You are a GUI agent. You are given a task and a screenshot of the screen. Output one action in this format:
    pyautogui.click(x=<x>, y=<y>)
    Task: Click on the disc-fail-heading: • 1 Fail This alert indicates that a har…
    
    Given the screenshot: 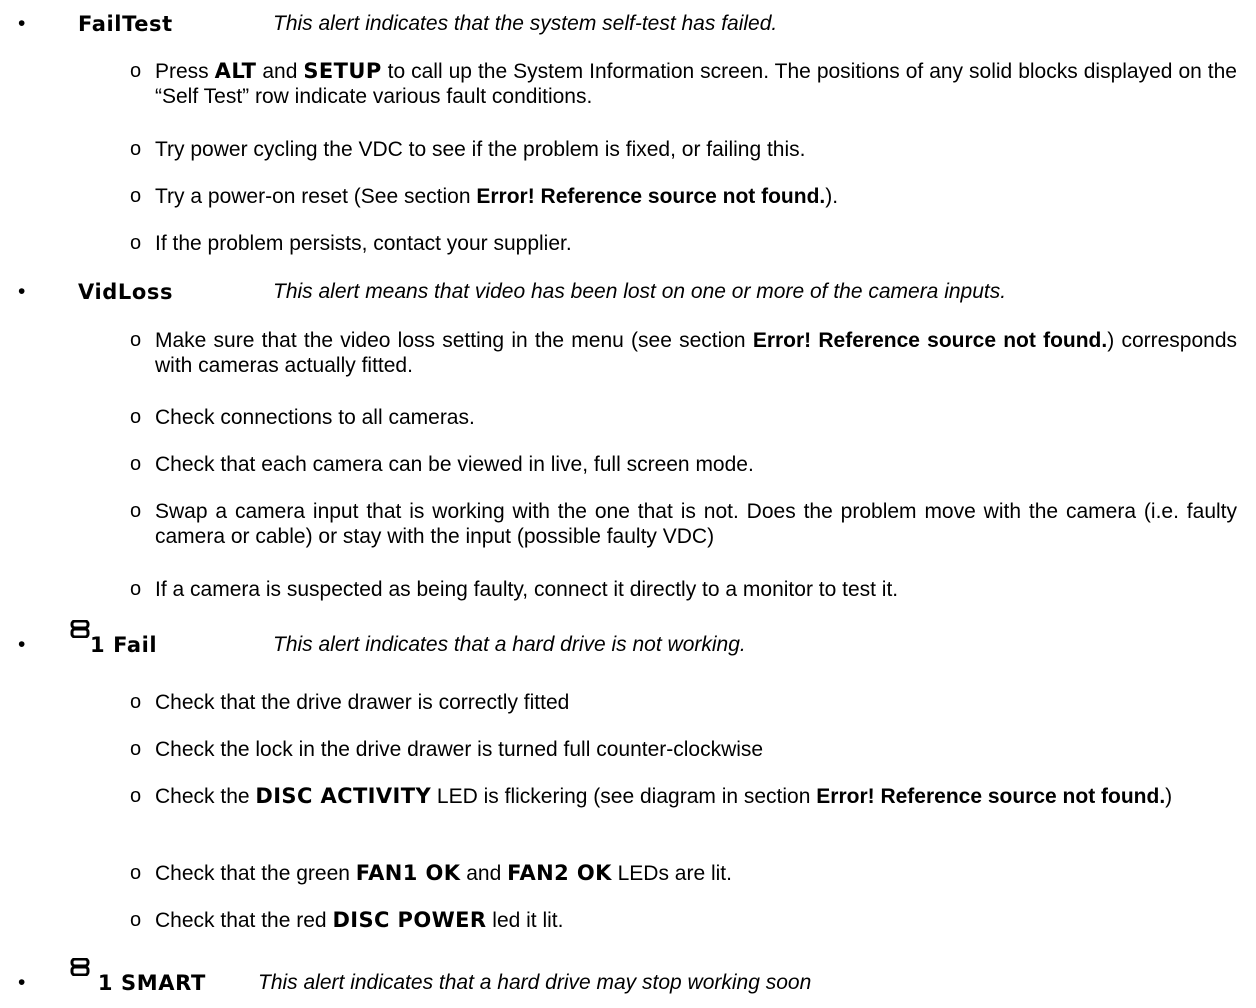 What is the action you would take?
    pyautogui.click(x=633, y=640)
    